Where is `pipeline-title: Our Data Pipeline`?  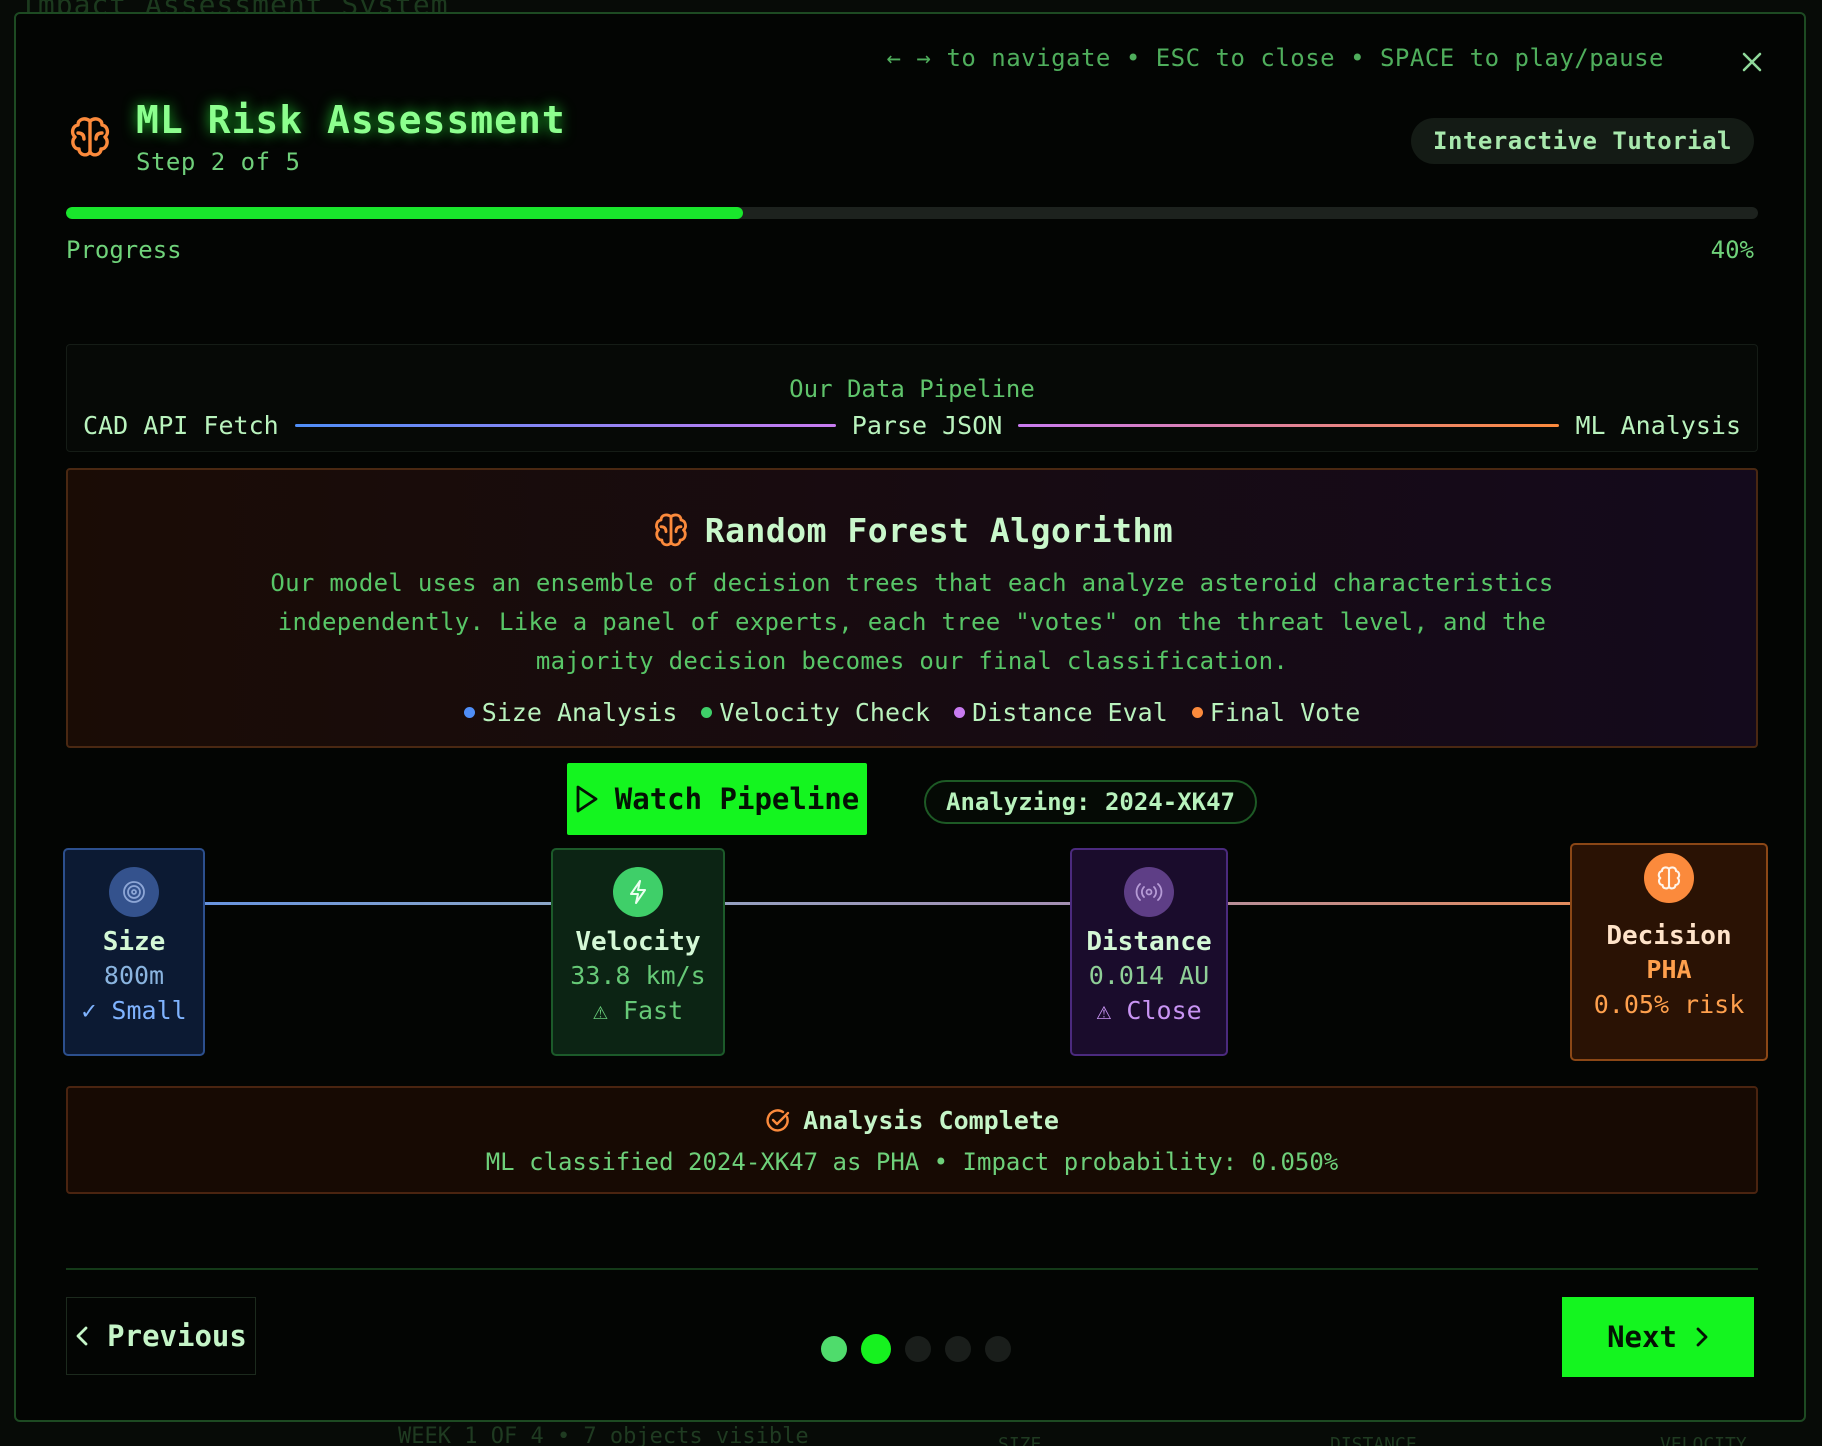 pipeline-title: Our Data Pipeline is located at coordinates (912, 389).